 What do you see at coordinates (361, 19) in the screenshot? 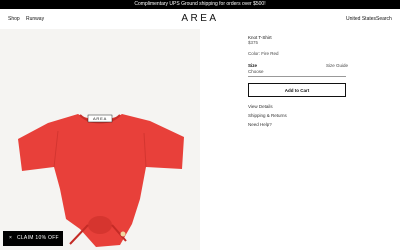
I see `nav-country: United States` at bounding box center [361, 19].